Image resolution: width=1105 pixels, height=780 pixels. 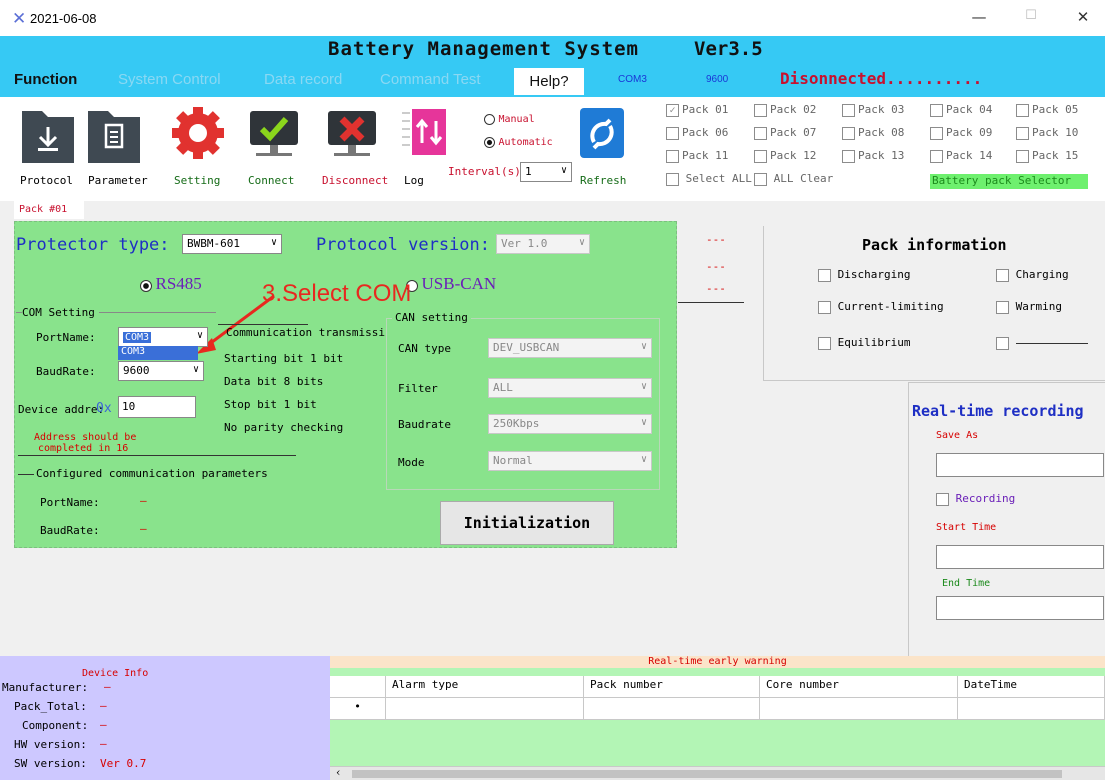 What do you see at coordinates (961, 110) in the screenshot?
I see `pack-checkbox-04: Pack 04` at bounding box center [961, 110].